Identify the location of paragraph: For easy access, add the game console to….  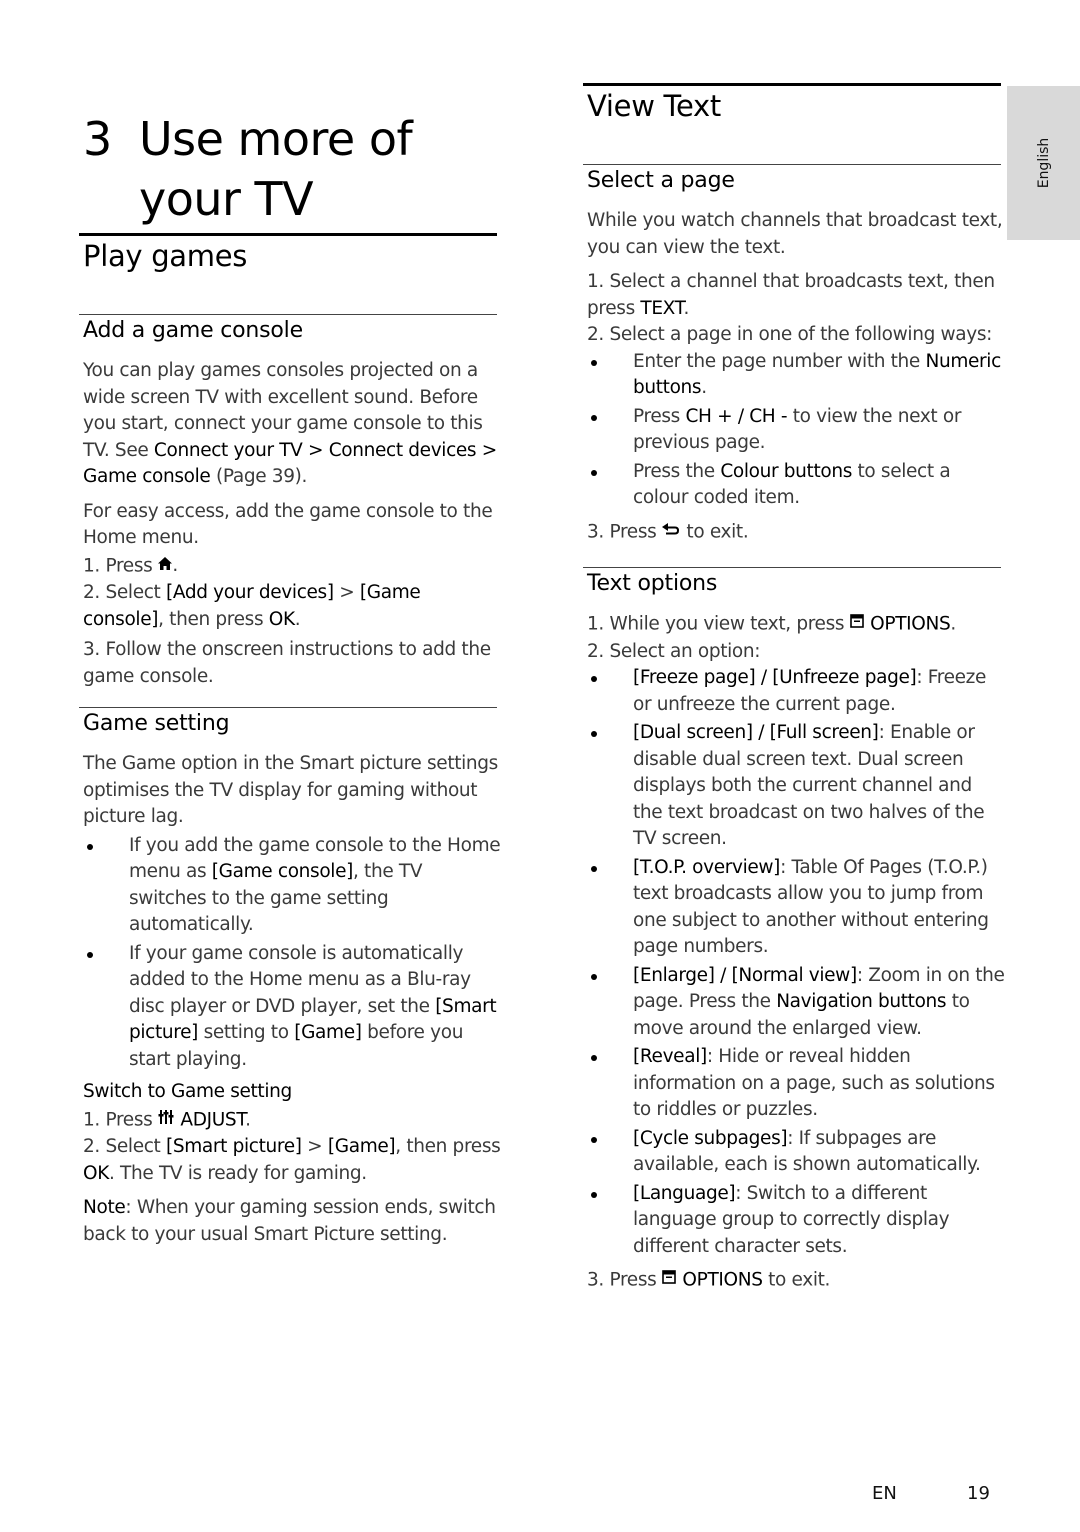
(288, 524).